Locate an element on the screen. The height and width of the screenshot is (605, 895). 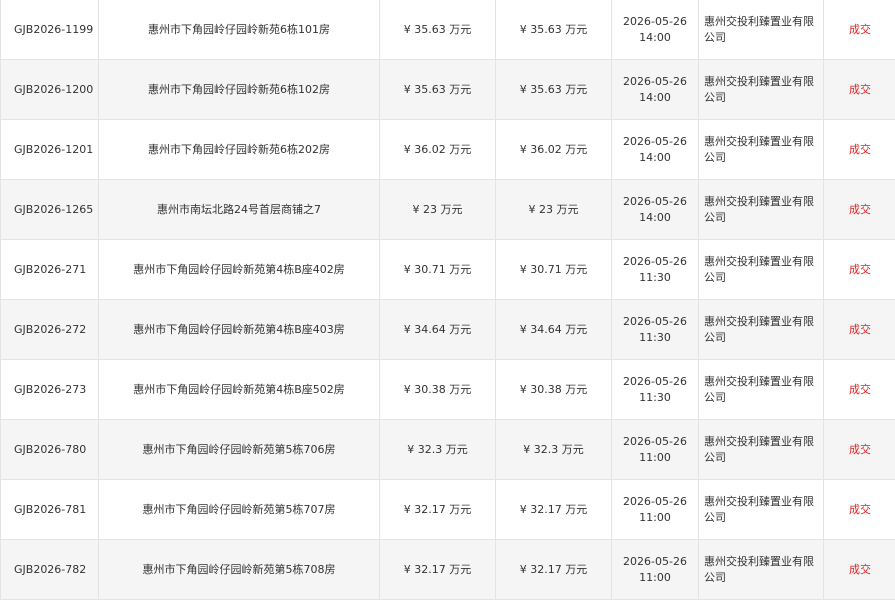
start-price: ¥ 30.38 万元 is located at coordinates (437, 389).